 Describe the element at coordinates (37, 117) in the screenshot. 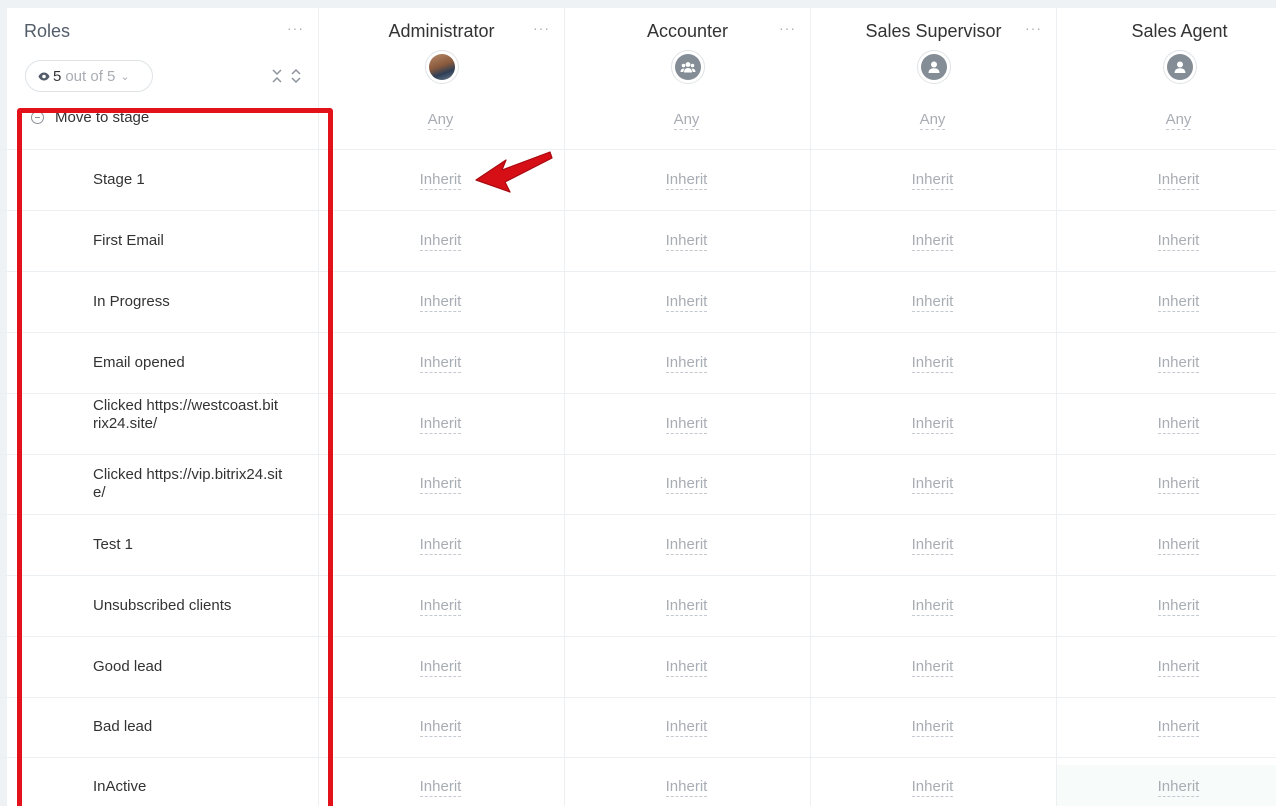

I see `collapse-group-icon` at that location.